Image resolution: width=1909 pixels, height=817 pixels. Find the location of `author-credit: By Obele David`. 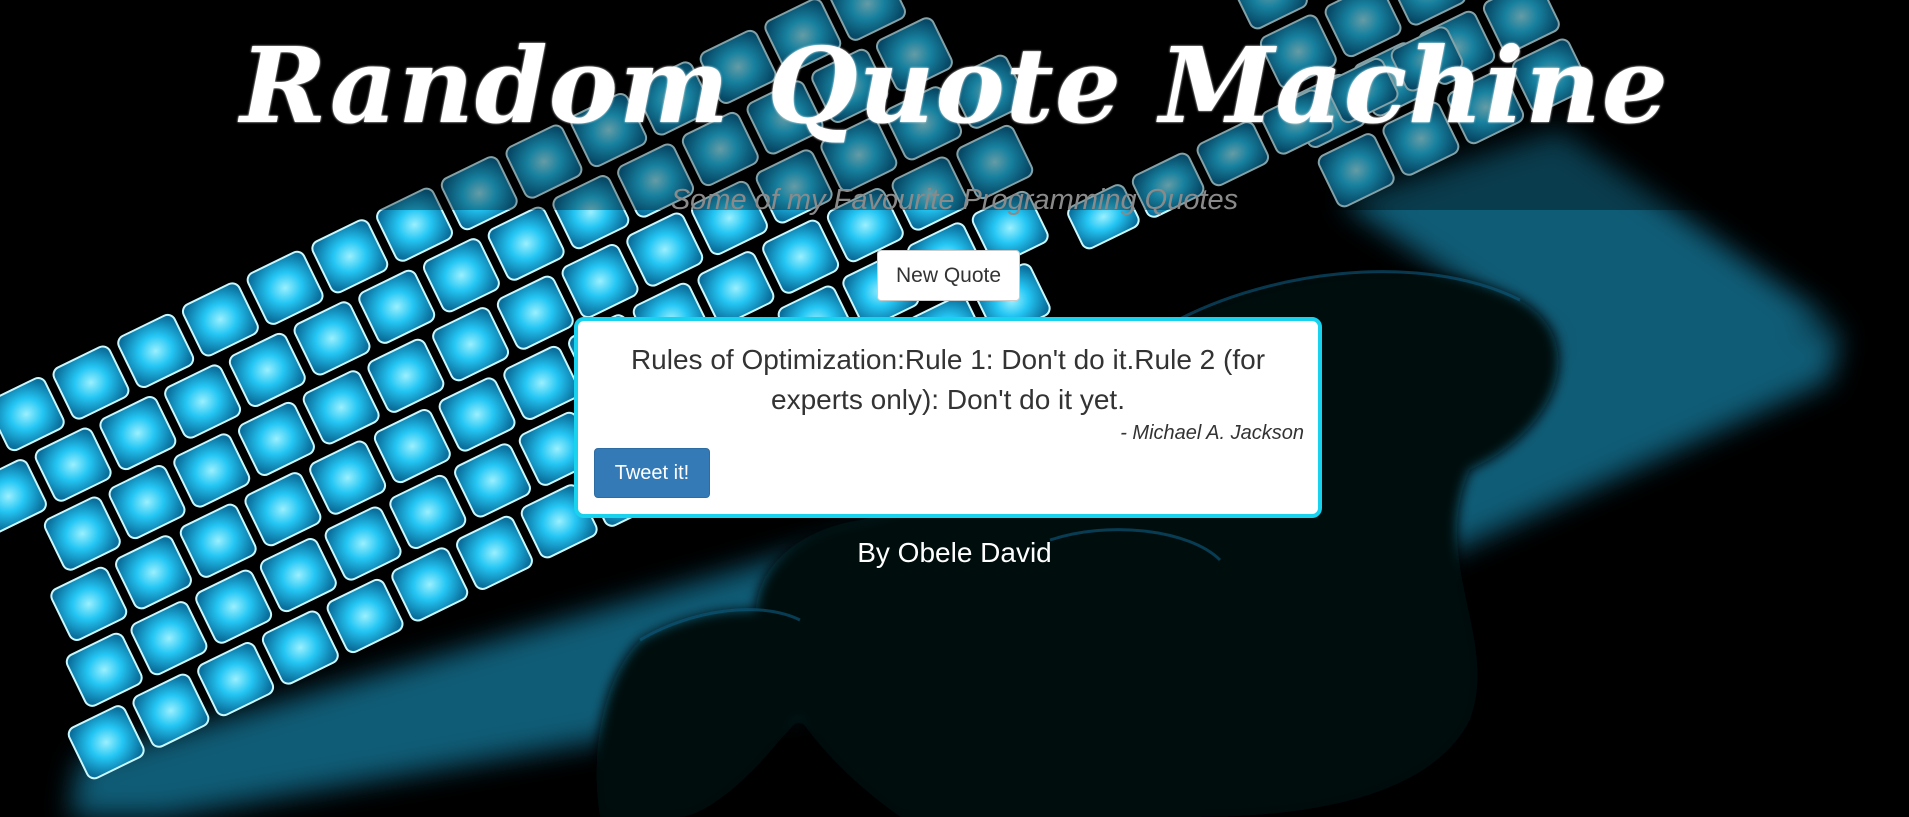

author-credit: By Obele David is located at coordinates (954, 552).